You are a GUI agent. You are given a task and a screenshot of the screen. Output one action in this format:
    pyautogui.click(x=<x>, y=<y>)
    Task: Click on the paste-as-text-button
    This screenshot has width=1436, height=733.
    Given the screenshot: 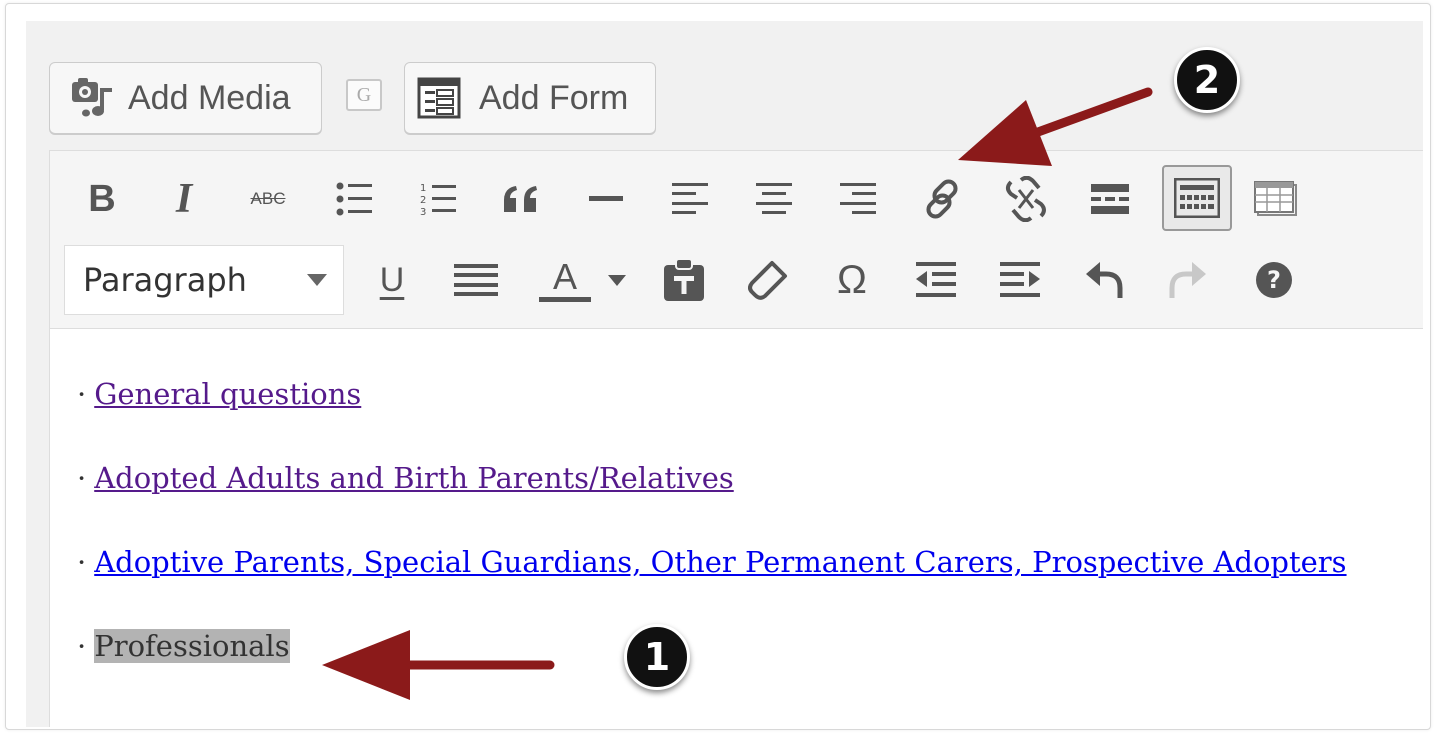 What is the action you would take?
    pyautogui.click(x=684, y=280)
    